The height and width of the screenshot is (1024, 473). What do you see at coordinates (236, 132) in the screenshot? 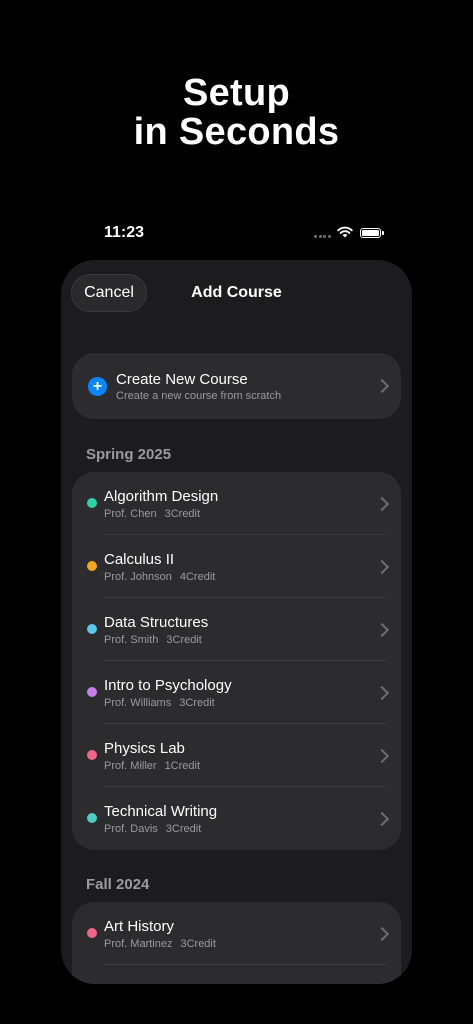
I see `headline-line-2: in Seconds` at bounding box center [236, 132].